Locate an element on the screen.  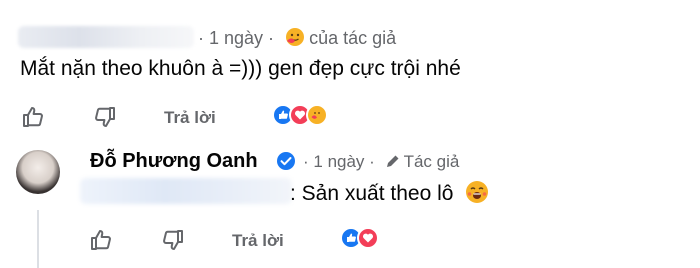
author-care-icon is located at coordinates (295, 37).